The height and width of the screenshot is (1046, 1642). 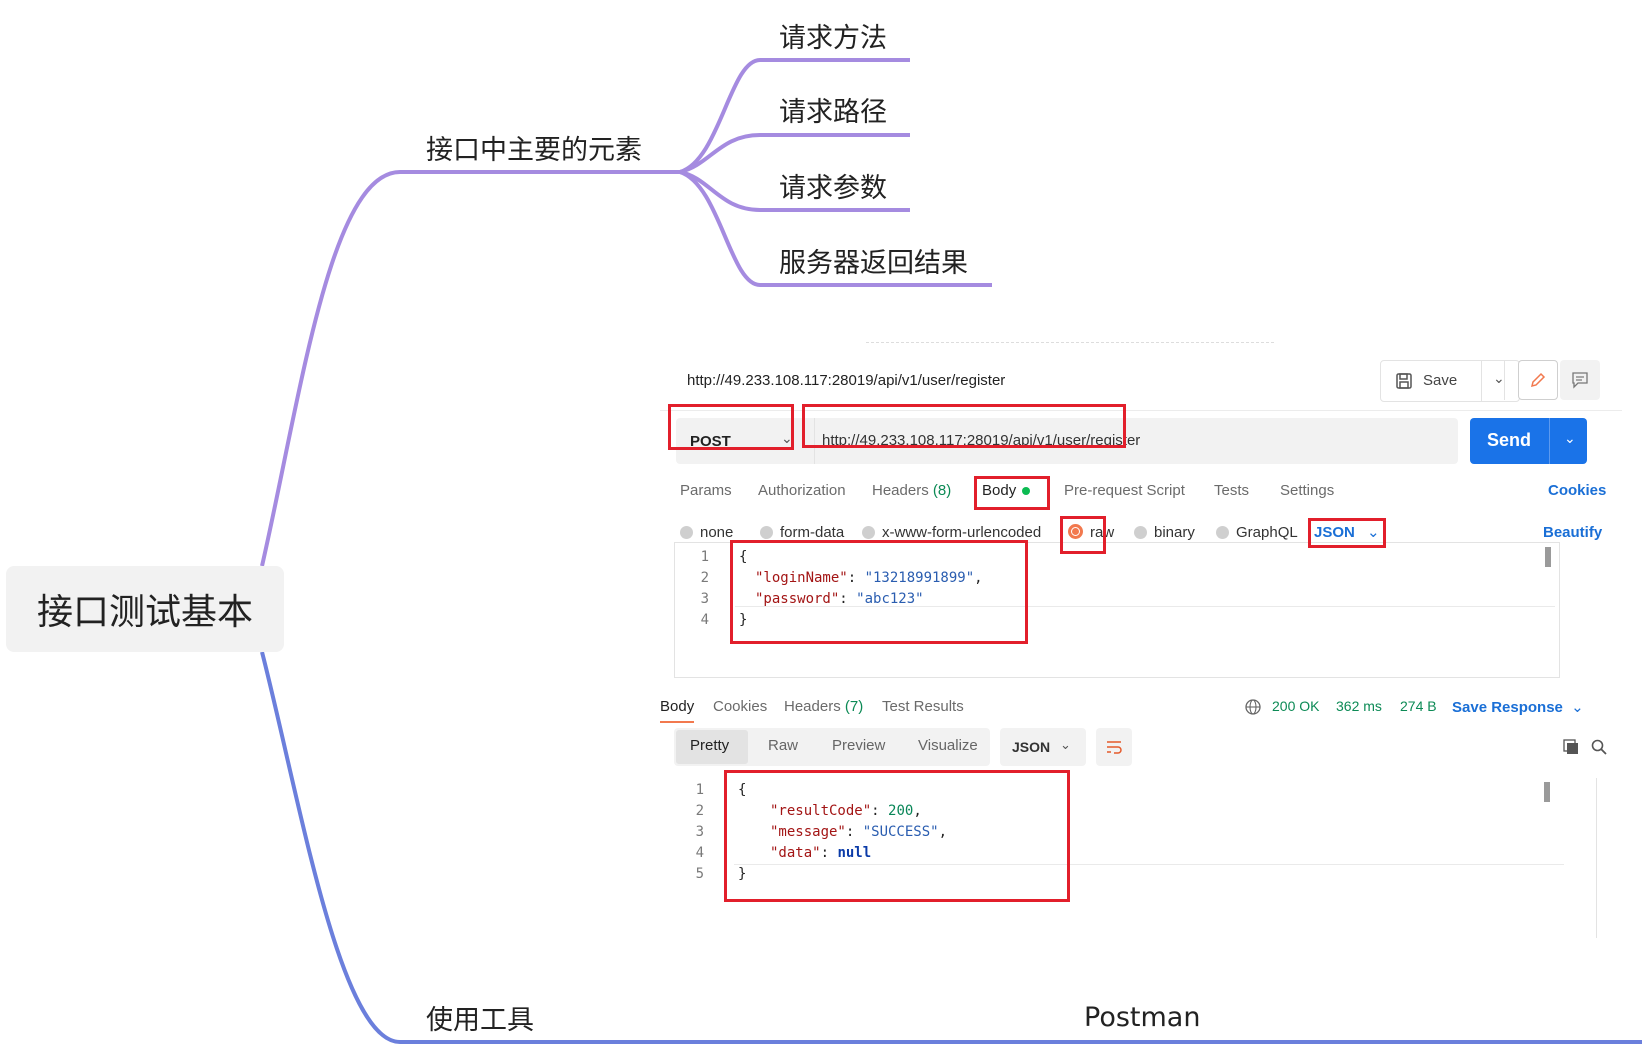 I want to click on comment-icon, so click(x=1580, y=380).